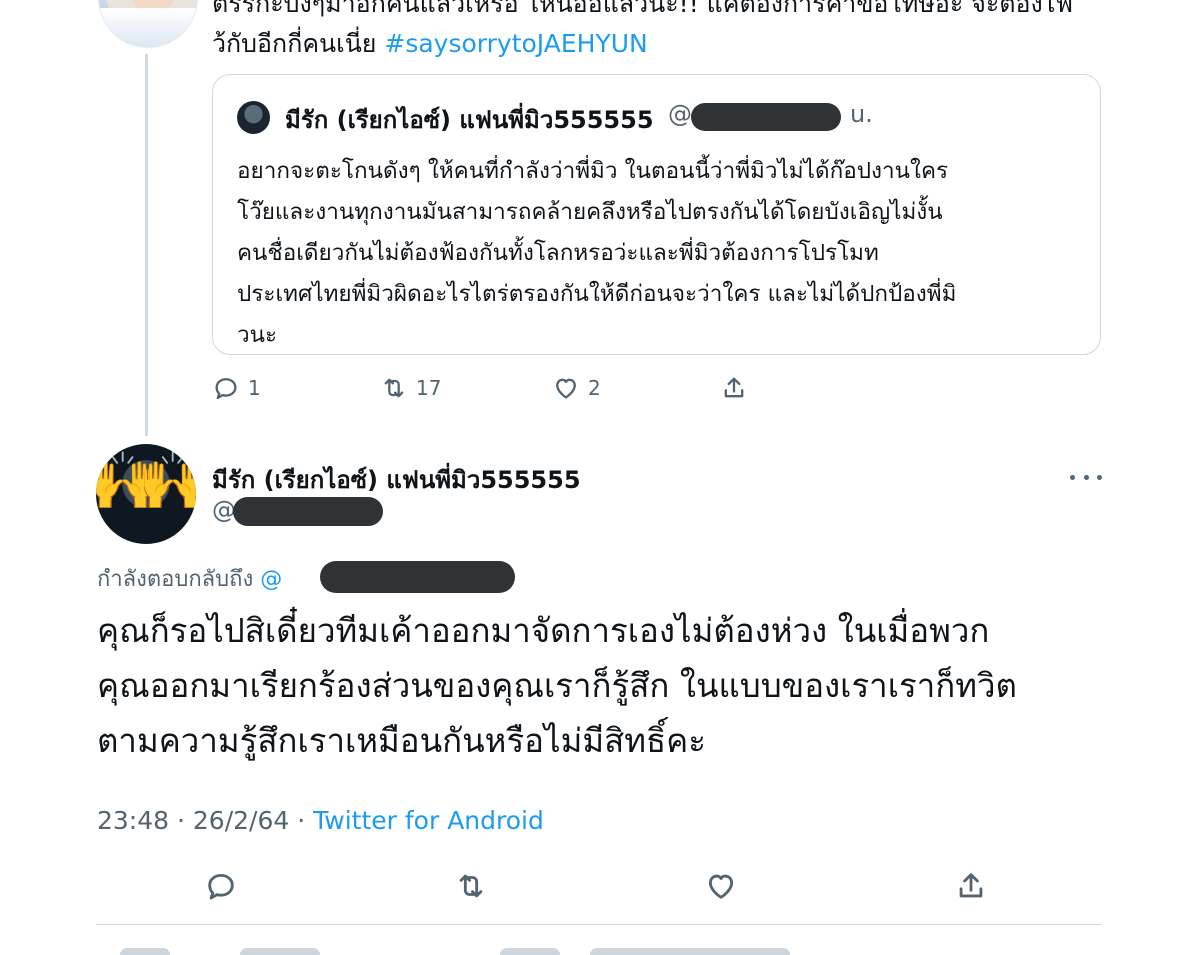  Describe the element at coordinates (271, 579) in the screenshot. I see `replying-to-handle: @` at that location.